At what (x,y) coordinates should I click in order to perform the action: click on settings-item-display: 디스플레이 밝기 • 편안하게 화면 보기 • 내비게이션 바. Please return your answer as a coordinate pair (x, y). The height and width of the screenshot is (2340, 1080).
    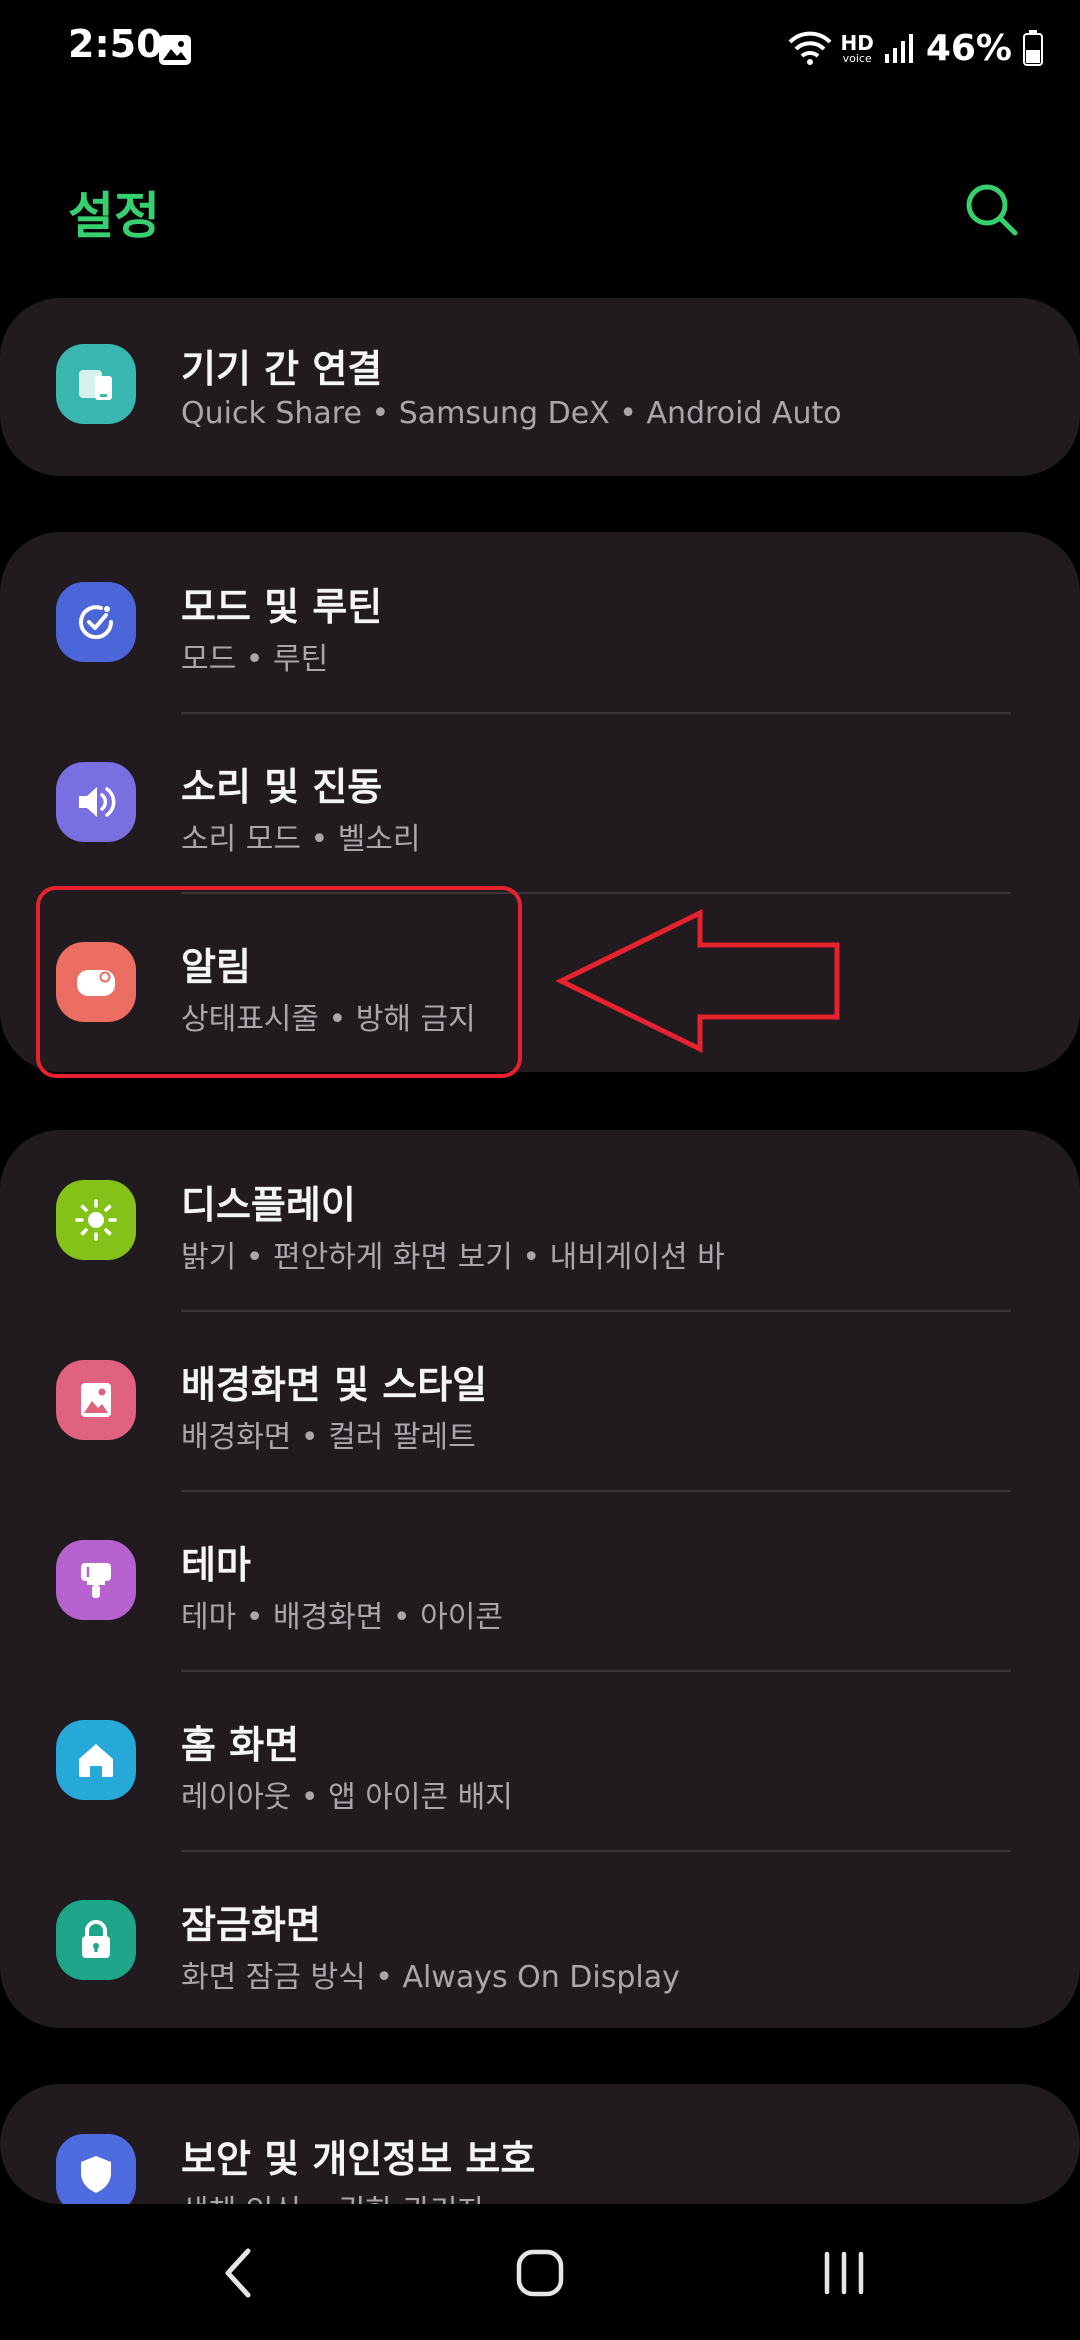
    Looking at the image, I should click on (540, 1220).